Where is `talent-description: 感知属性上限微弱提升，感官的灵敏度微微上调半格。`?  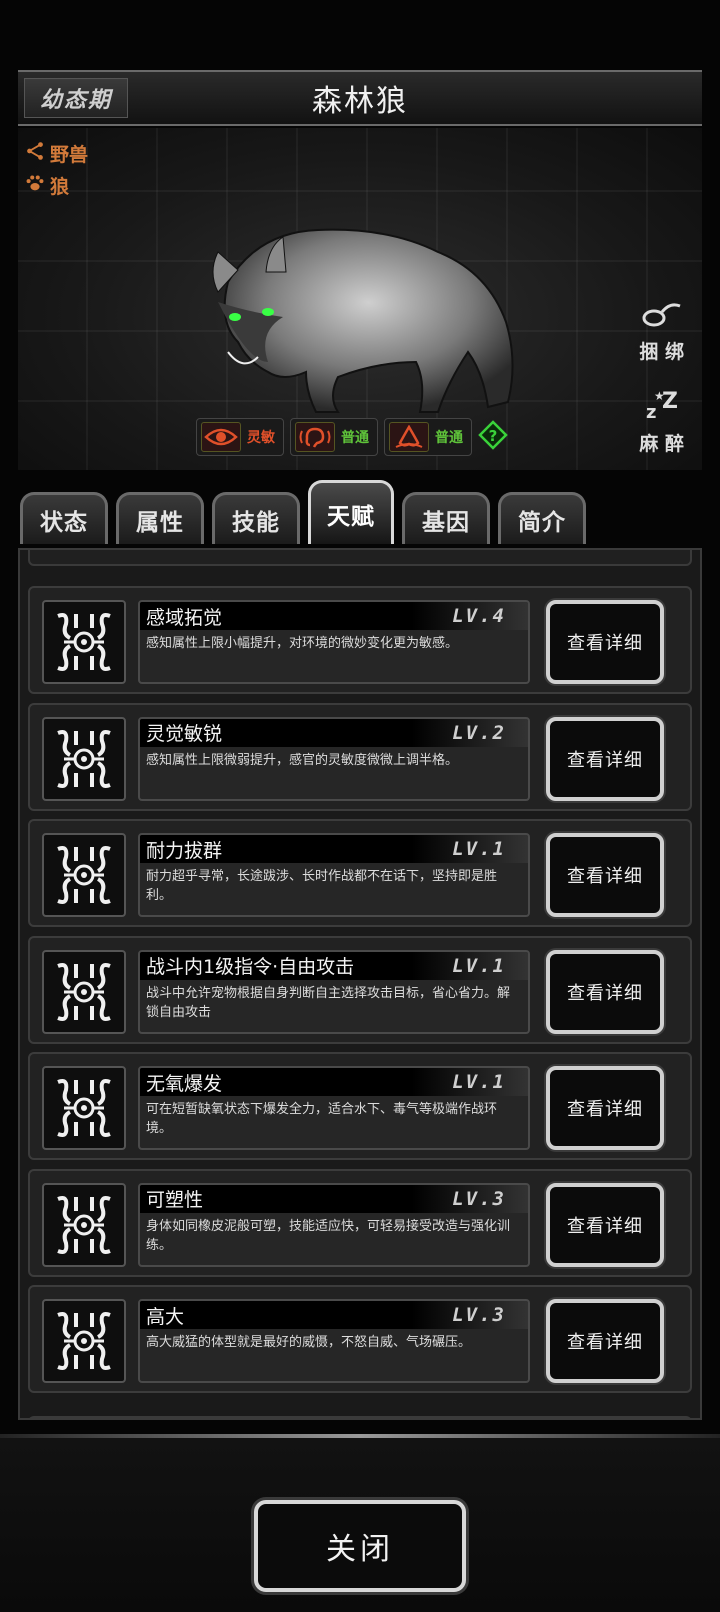 talent-description: 感知属性上限微弱提升，感官的灵敏度微微上调半格。 is located at coordinates (302, 760).